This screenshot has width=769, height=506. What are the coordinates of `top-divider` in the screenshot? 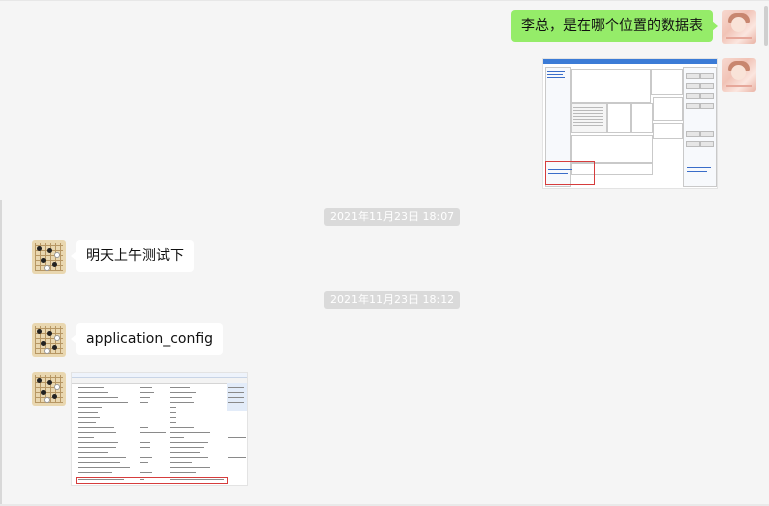 It's located at (384, 0).